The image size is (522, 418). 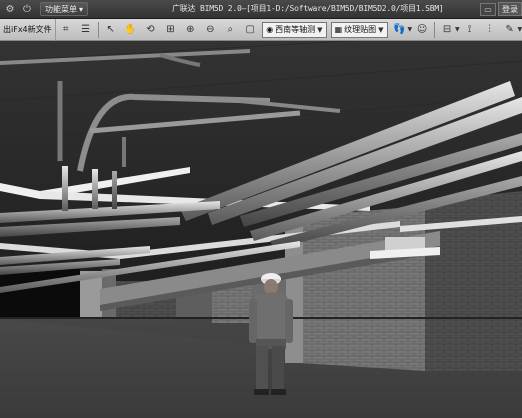 I want to click on zoom-window-icon: ⊞, so click(x=170, y=30).